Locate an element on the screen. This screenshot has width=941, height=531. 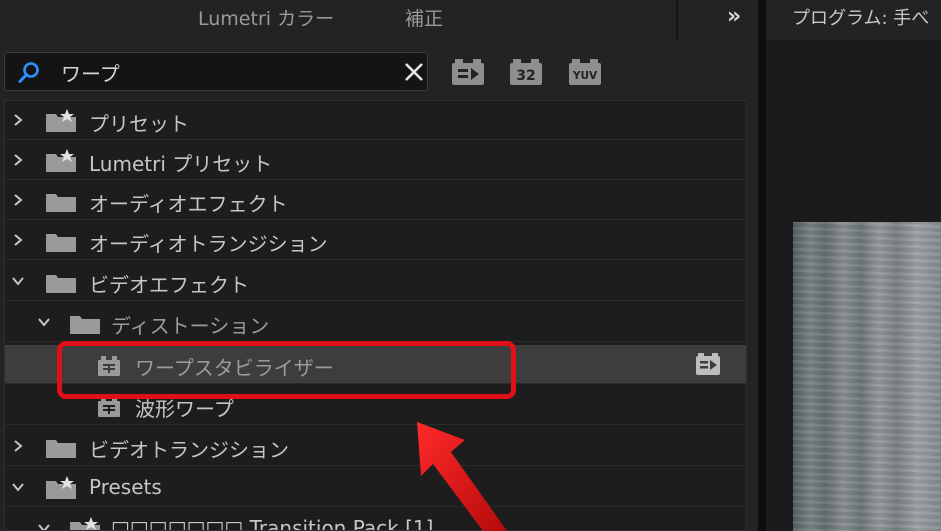
tree-item-label: □□□□□□□ Transition Pack [1] is located at coordinates (272, 523).